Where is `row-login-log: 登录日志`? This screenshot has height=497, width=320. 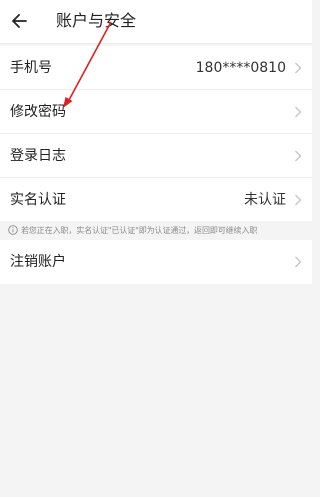
row-login-log: 登录日志 is located at coordinates (156, 156).